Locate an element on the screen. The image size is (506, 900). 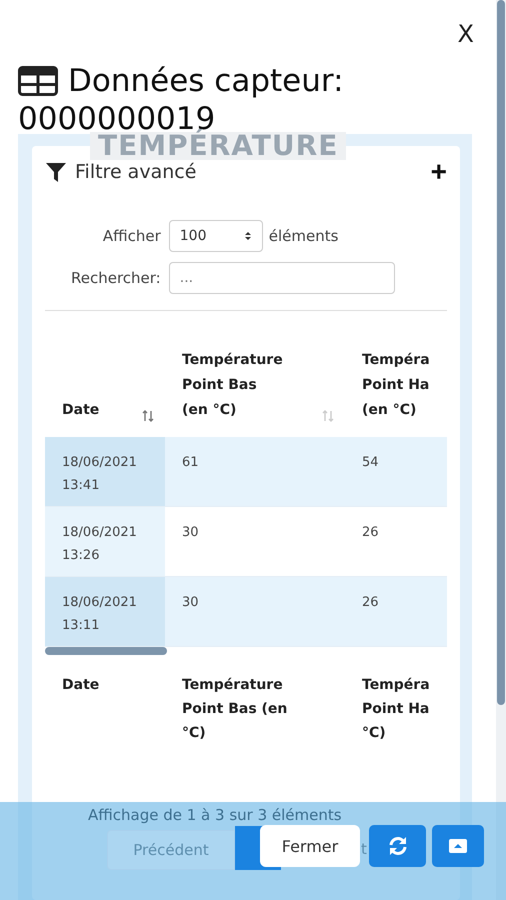
table-cell: 61 is located at coordinates (255, 472).